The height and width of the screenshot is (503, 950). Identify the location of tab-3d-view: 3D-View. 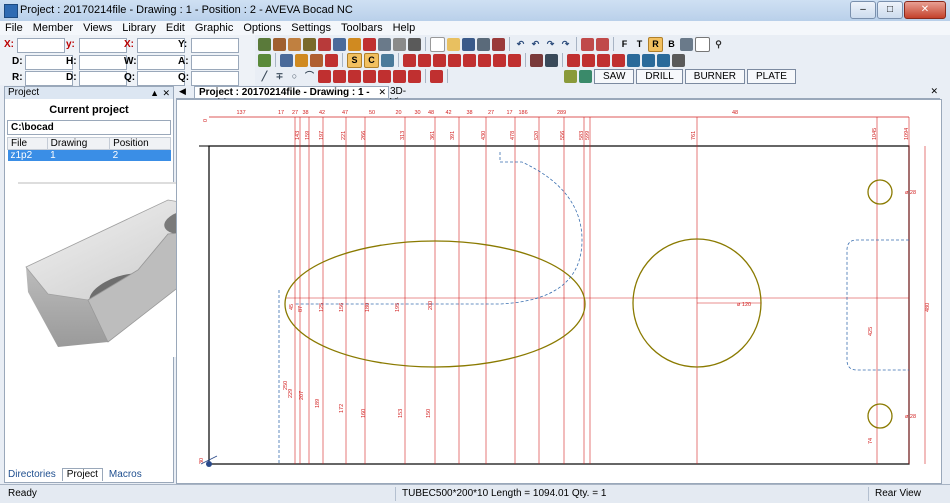
(407, 97).